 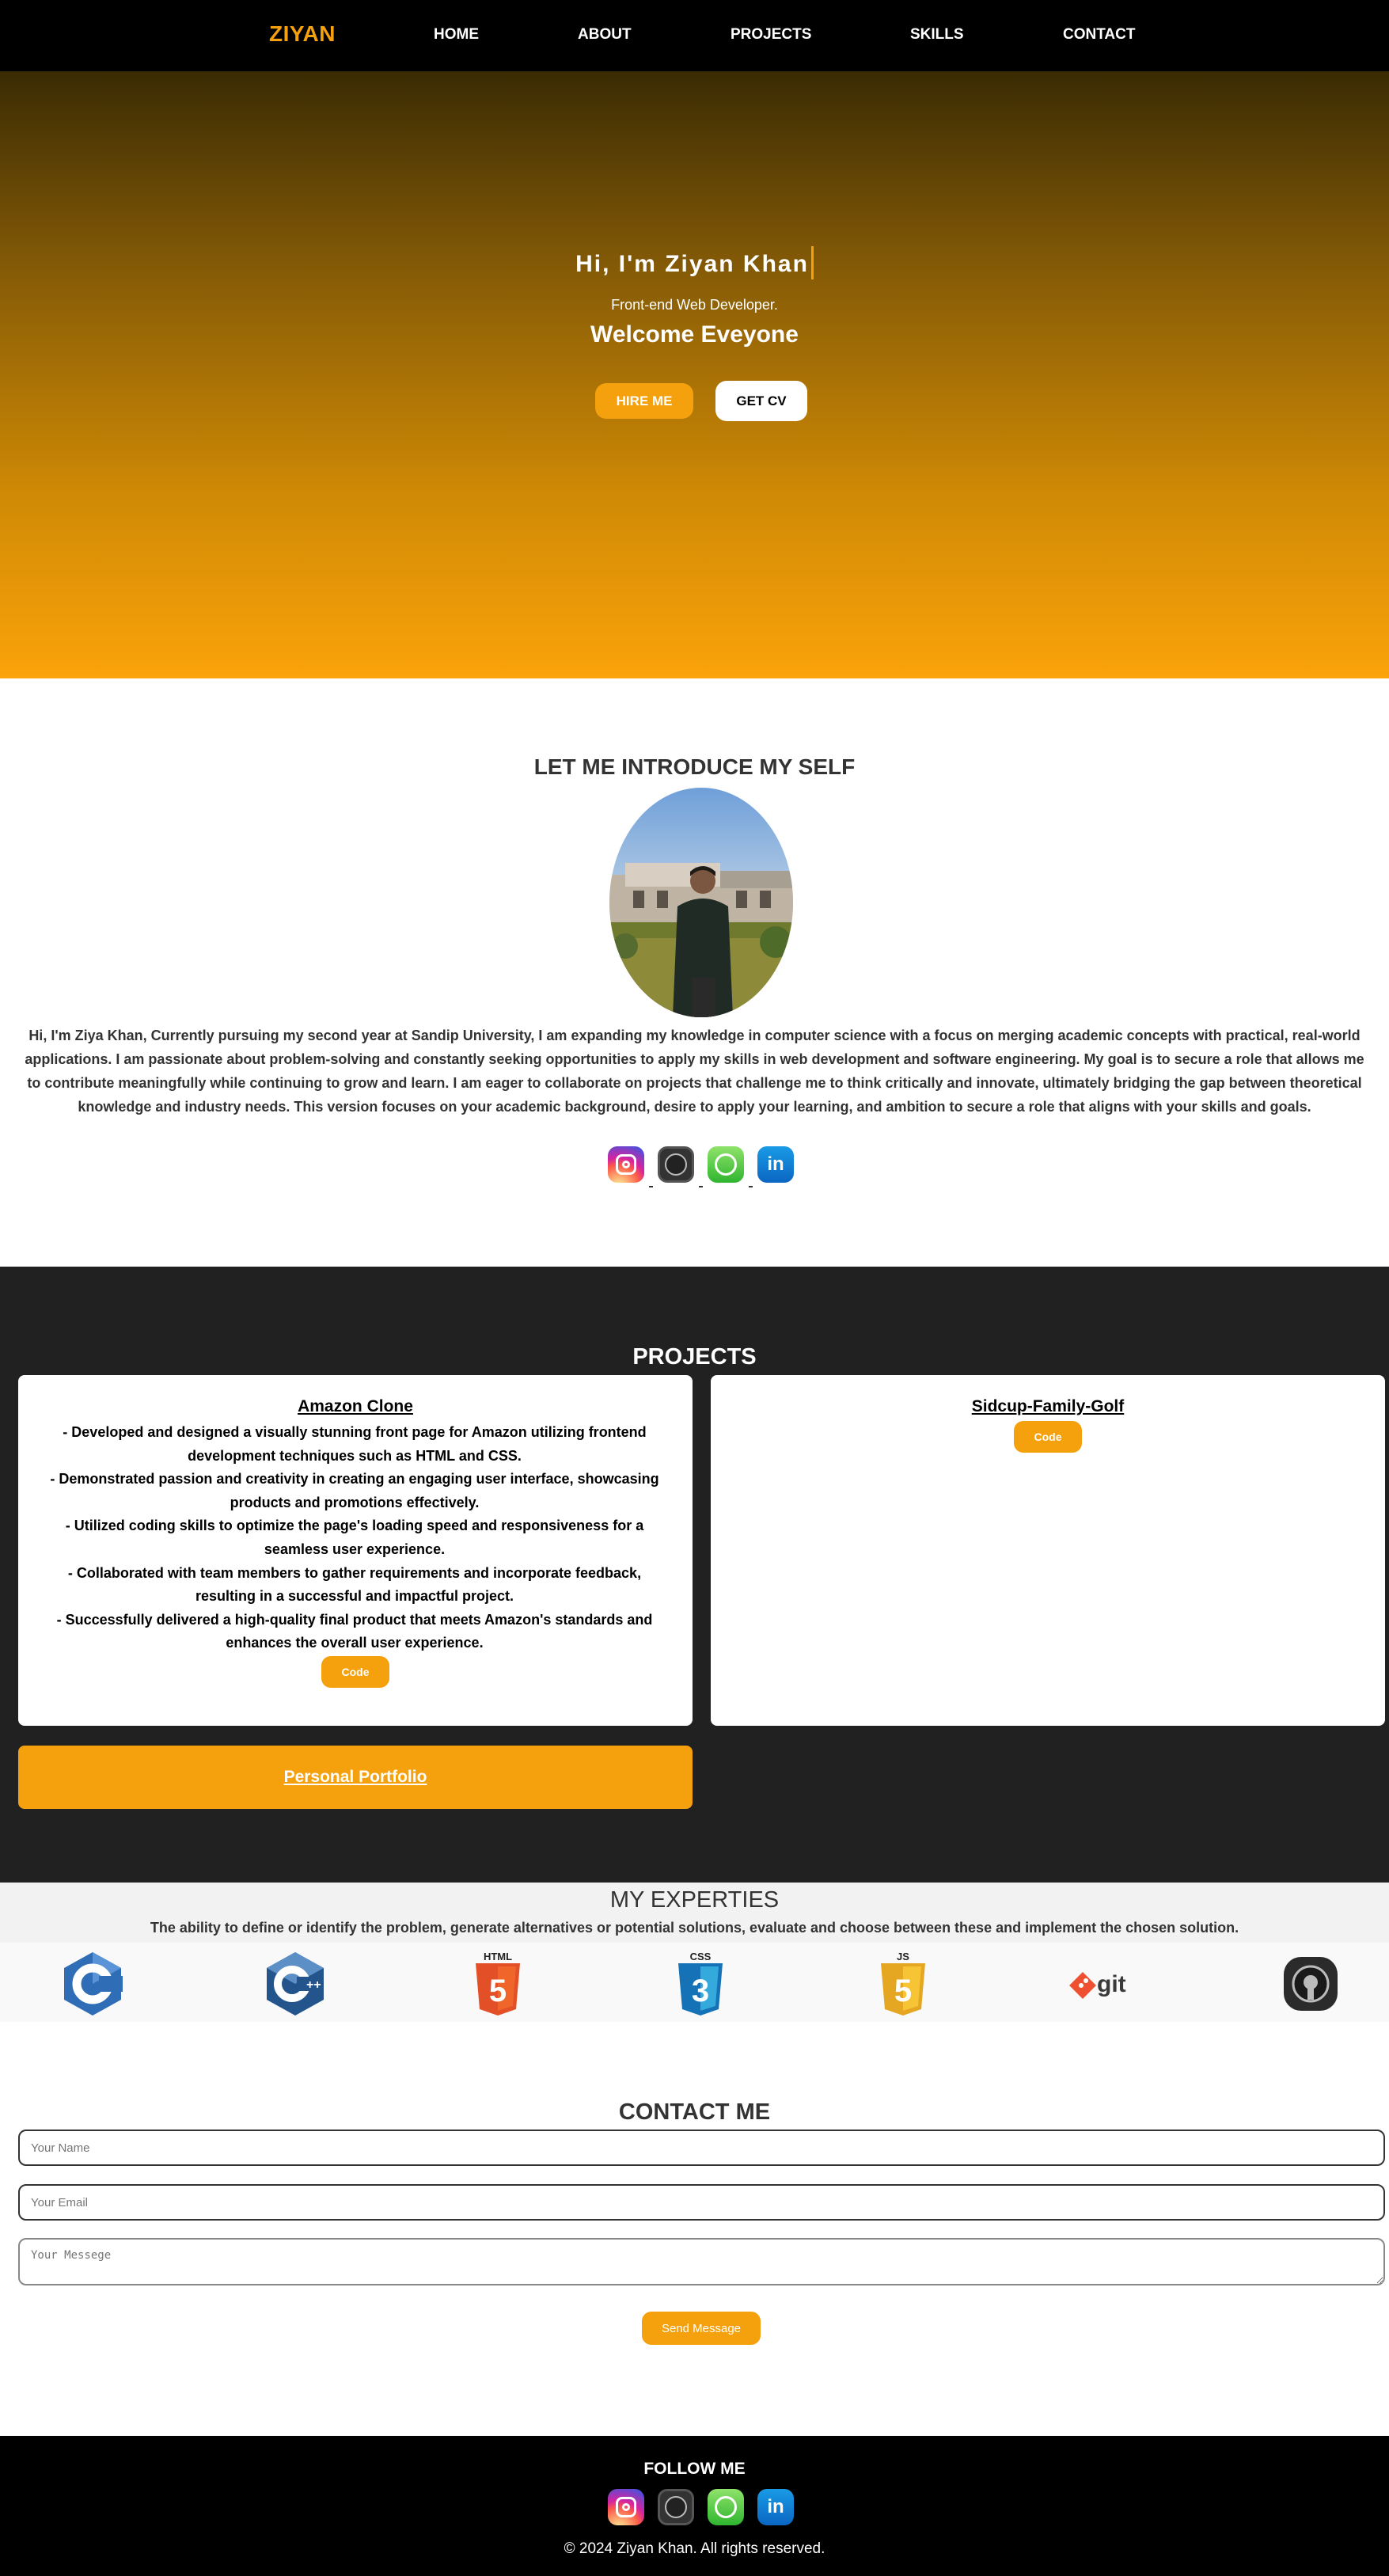 I want to click on skills-carousel: ++ HTML 5 CSS 3 JS 5 git, so click(x=694, y=1983).